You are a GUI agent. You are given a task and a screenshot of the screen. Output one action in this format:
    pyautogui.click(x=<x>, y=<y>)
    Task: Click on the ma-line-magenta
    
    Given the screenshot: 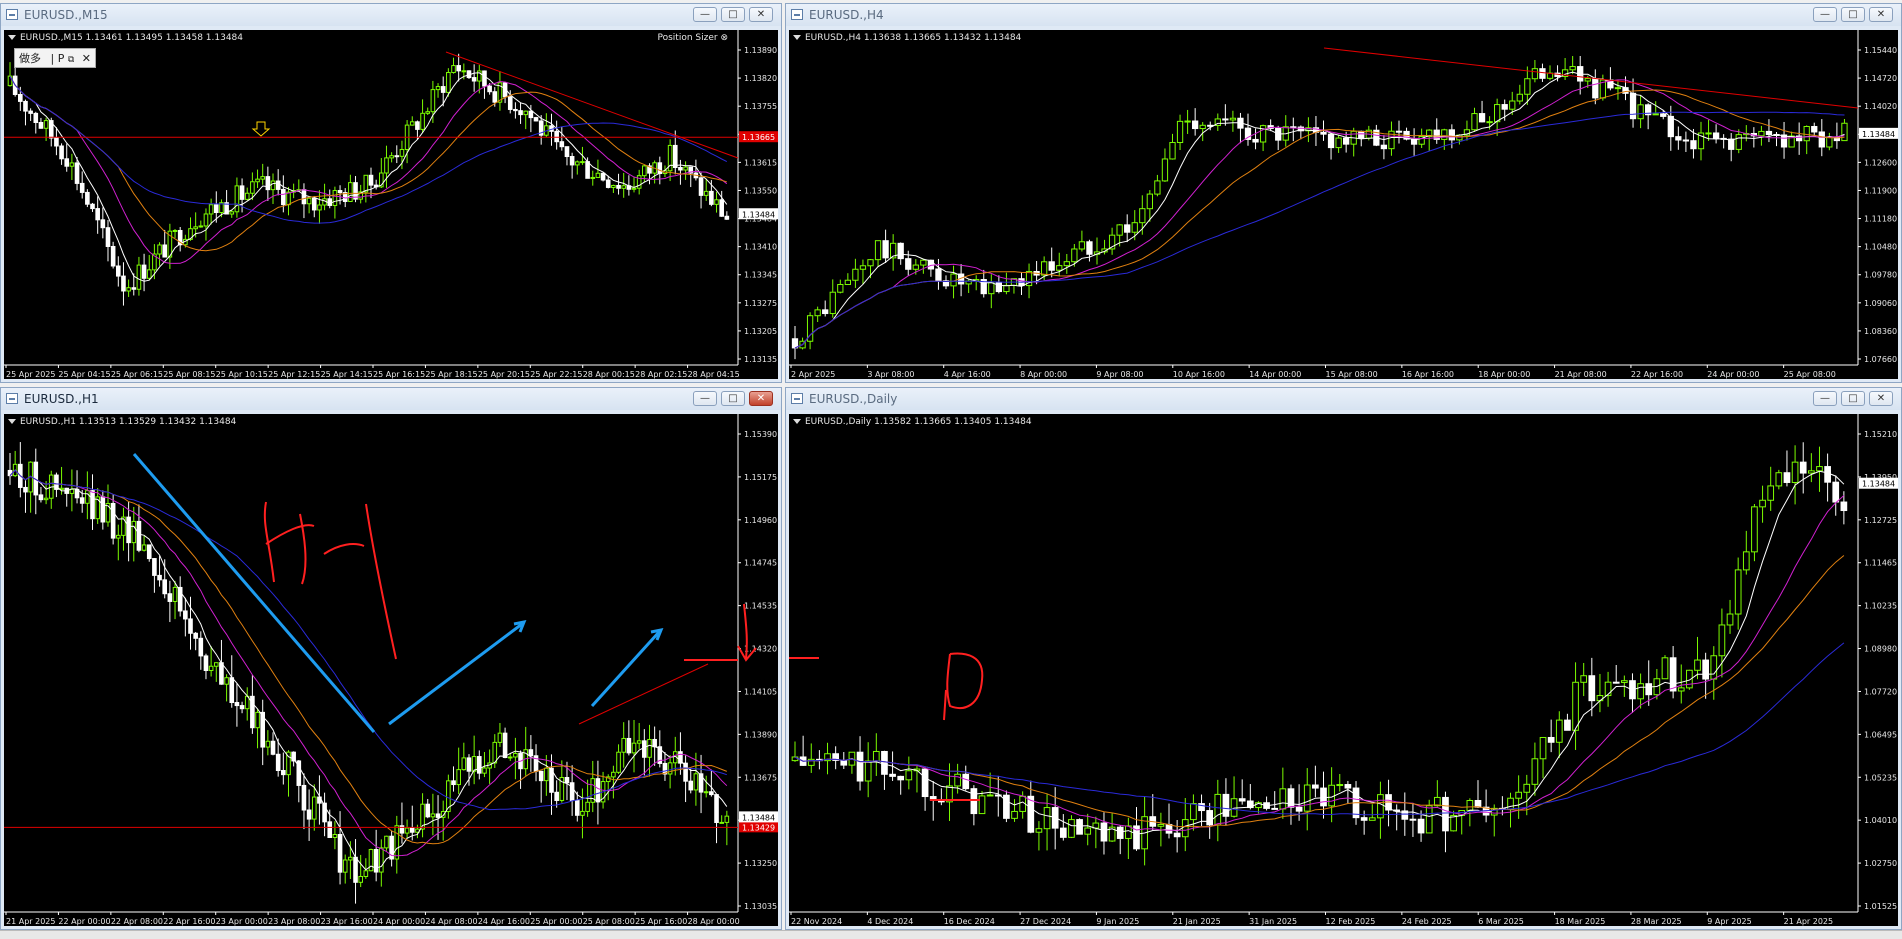 What is the action you would take?
    pyautogui.click(x=368, y=169)
    